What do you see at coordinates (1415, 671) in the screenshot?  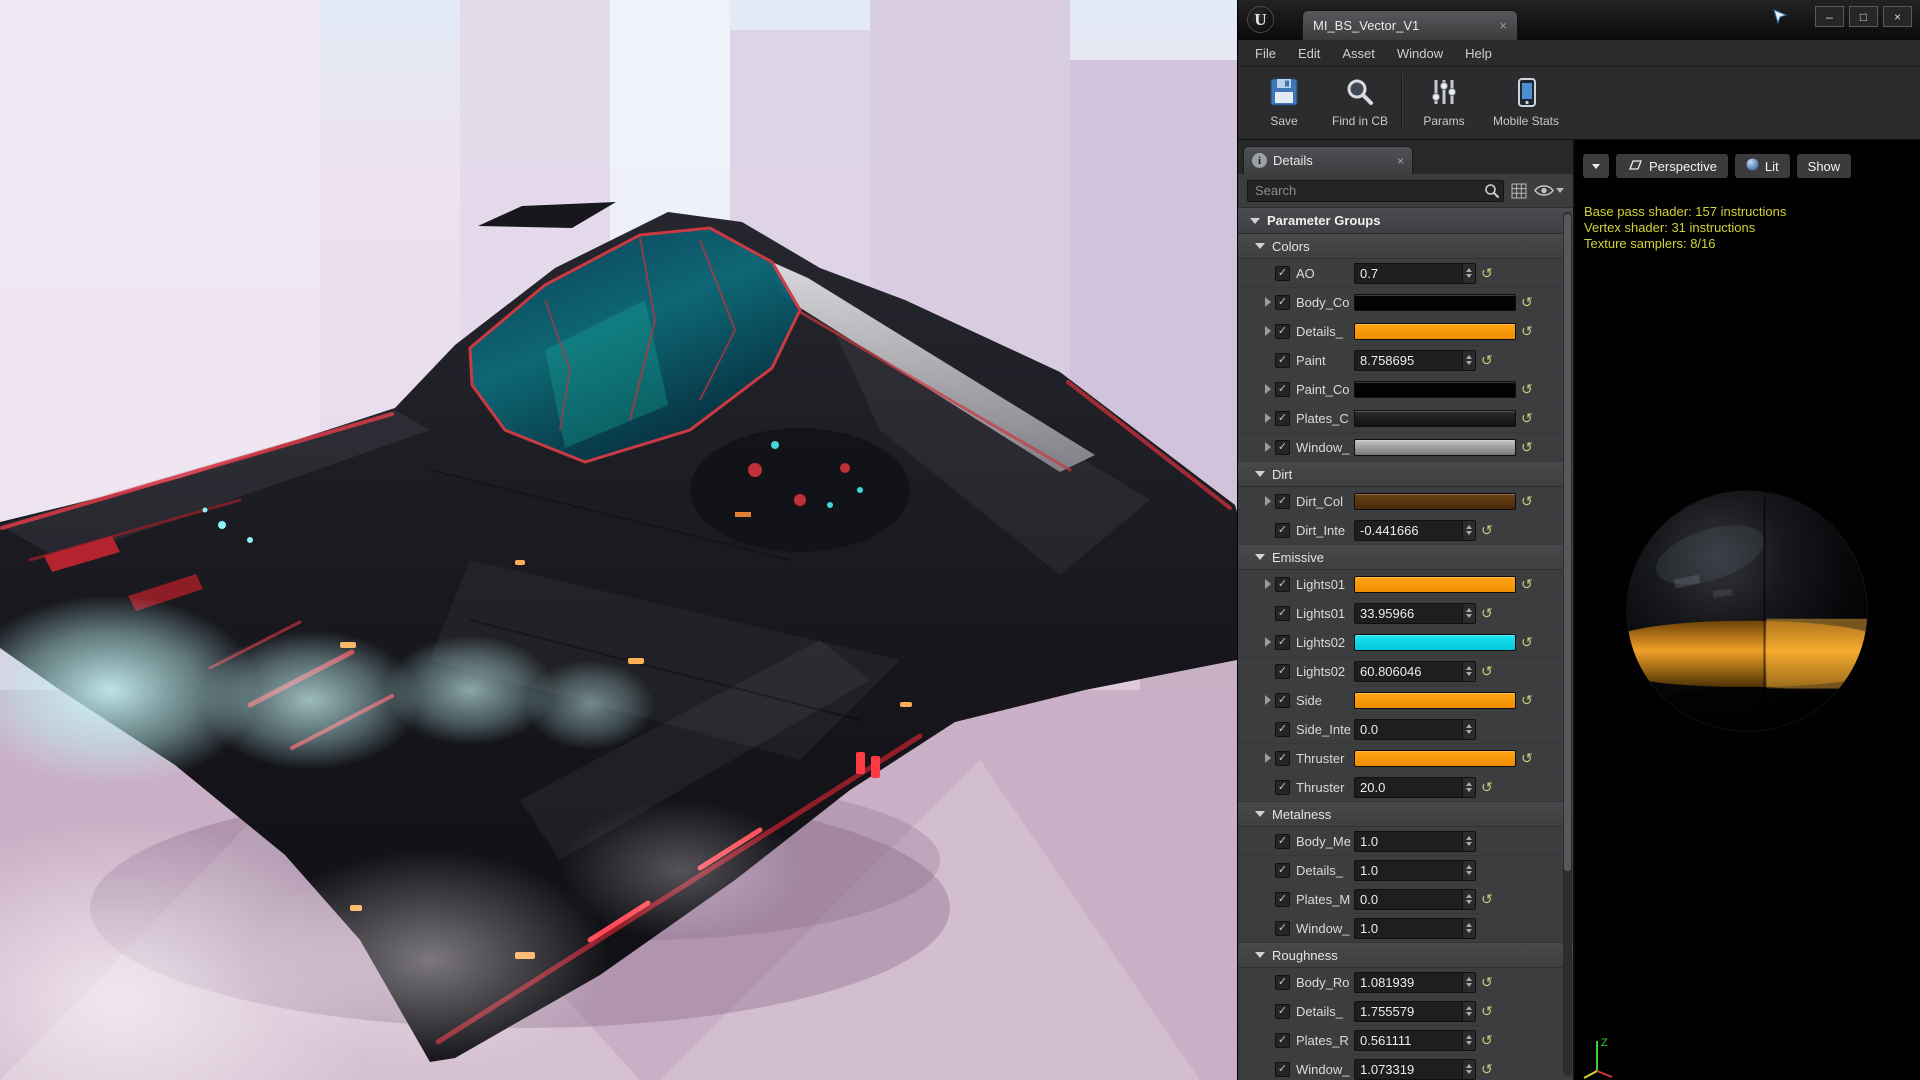 I see `value-field: 60.806046` at bounding box center [1415, 671].